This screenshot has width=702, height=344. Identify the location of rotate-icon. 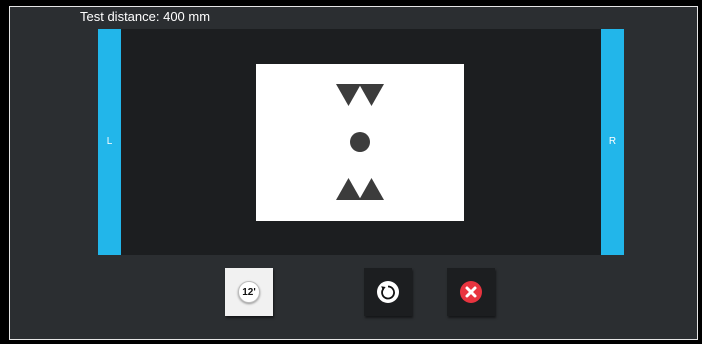
(388, 292).